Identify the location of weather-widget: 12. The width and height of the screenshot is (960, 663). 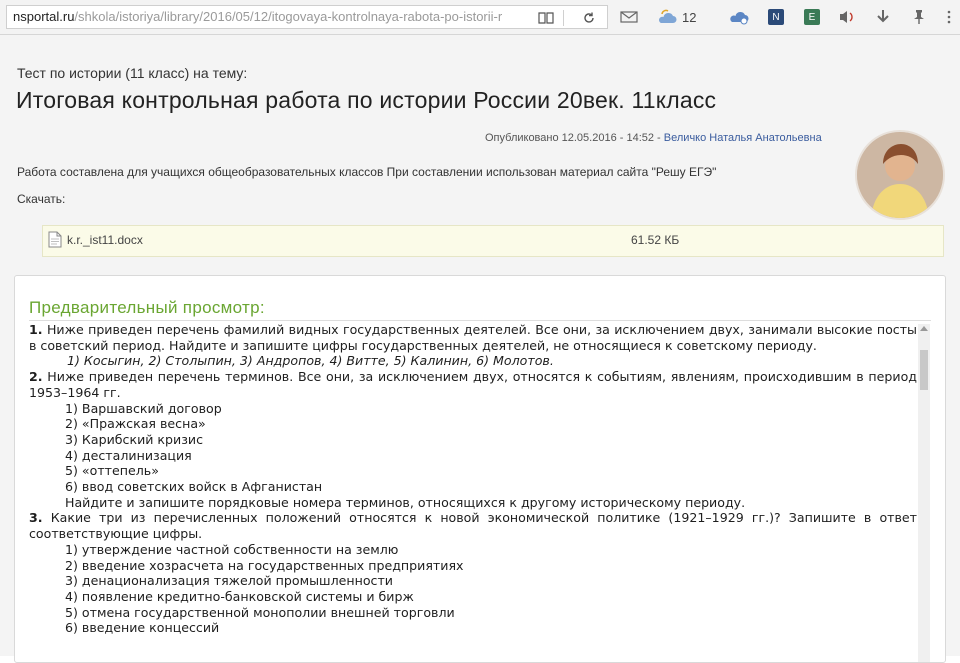
(676, 17).